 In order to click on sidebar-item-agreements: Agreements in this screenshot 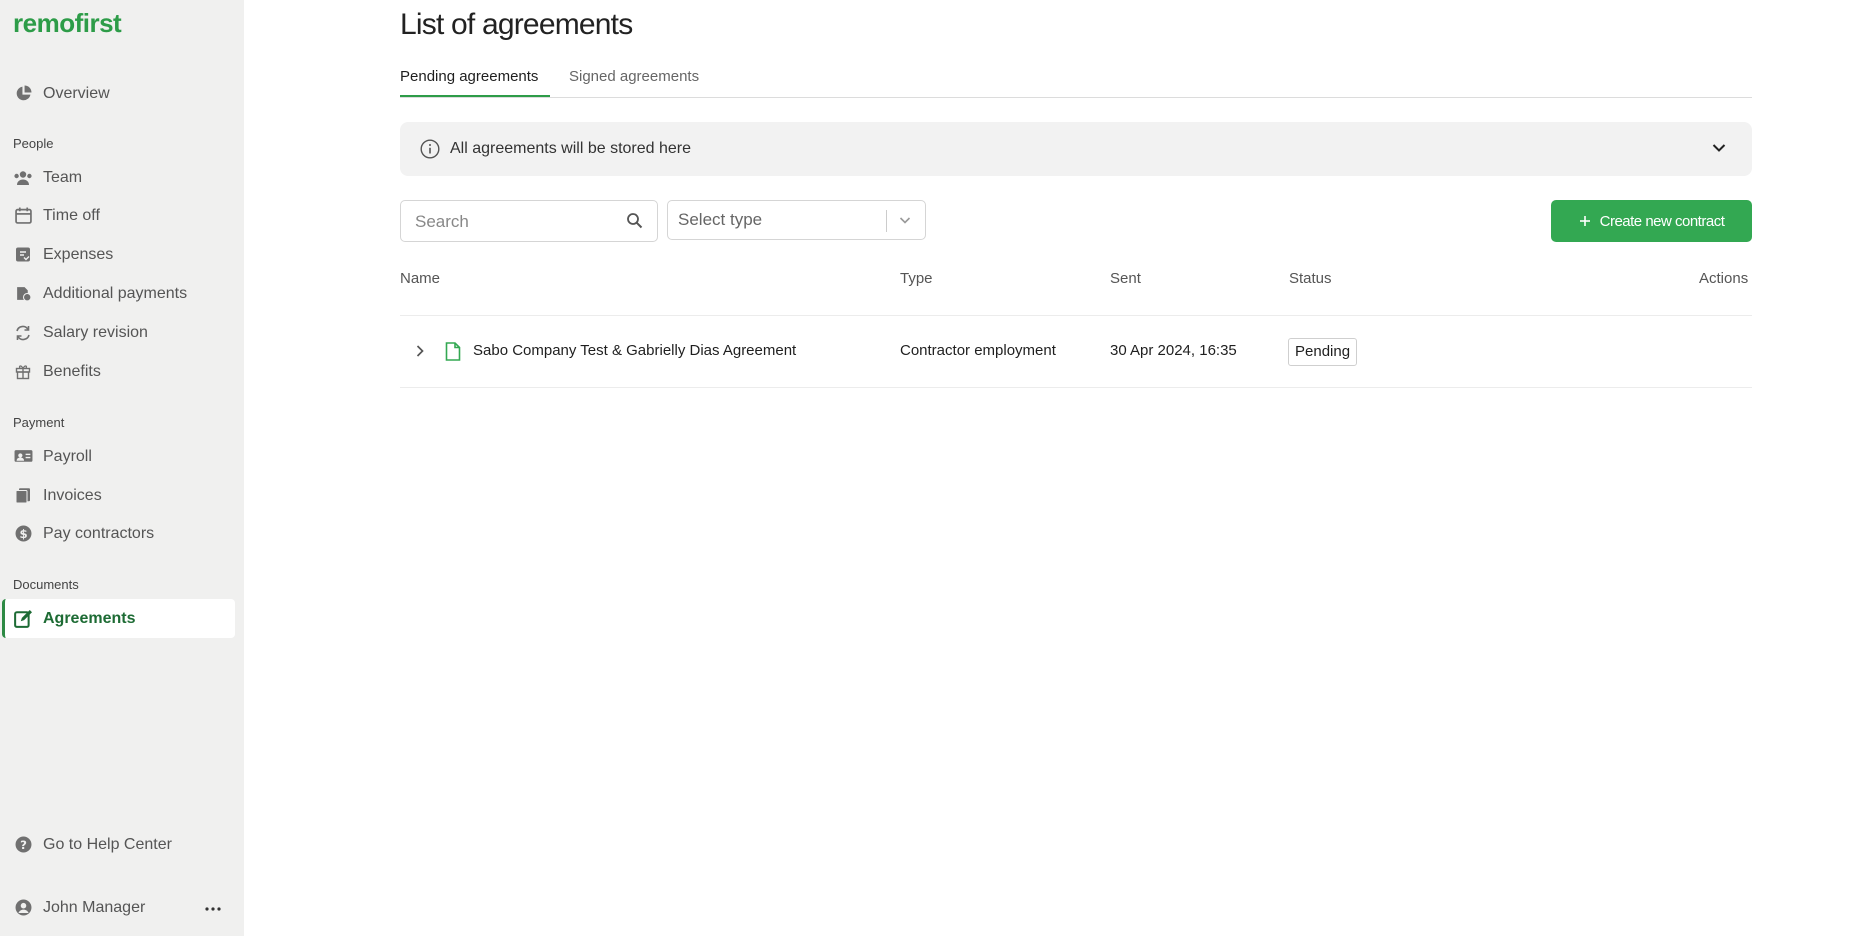, I will do `click(118, 618)`.